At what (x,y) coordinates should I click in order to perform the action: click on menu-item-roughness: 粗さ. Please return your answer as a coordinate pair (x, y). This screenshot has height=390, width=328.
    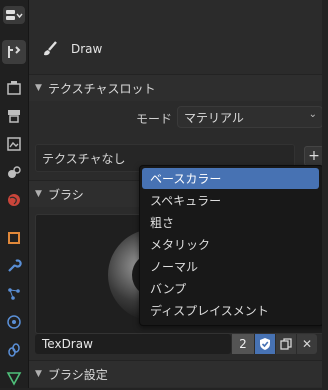
    Looking at the image, I should click on (230, 222).